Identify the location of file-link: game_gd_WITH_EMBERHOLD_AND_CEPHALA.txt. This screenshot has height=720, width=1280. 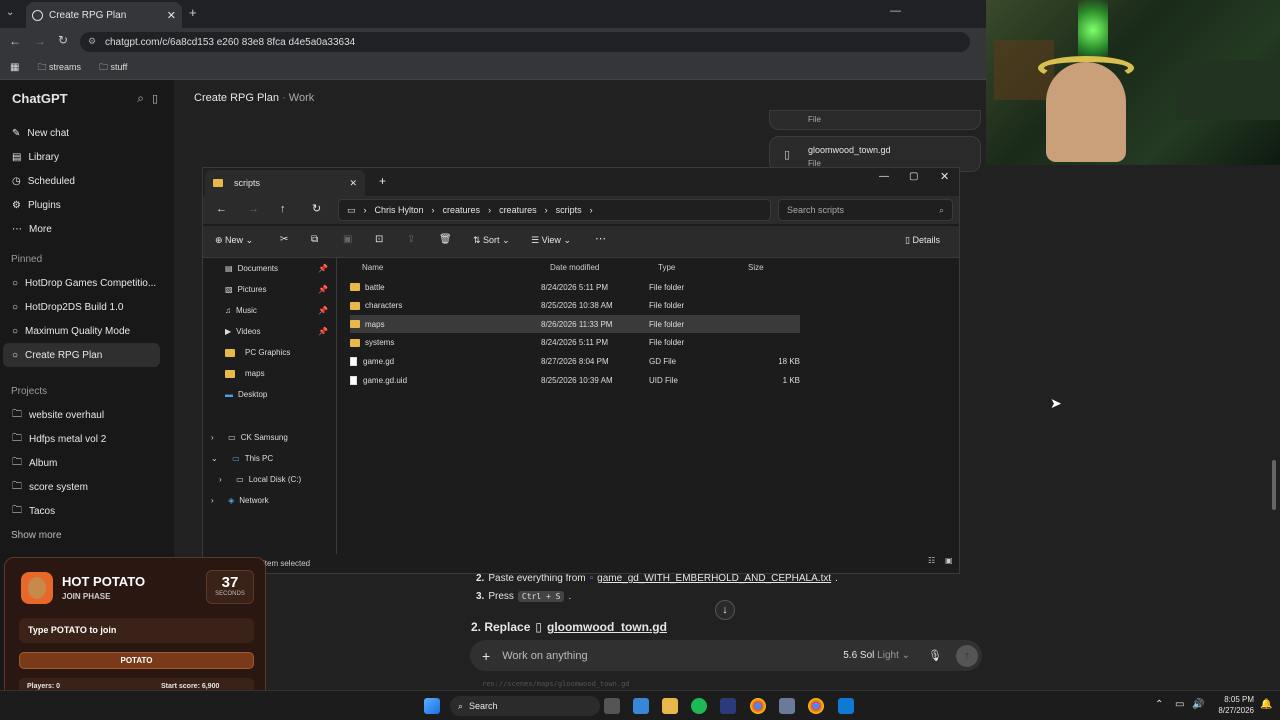
(714, 578).